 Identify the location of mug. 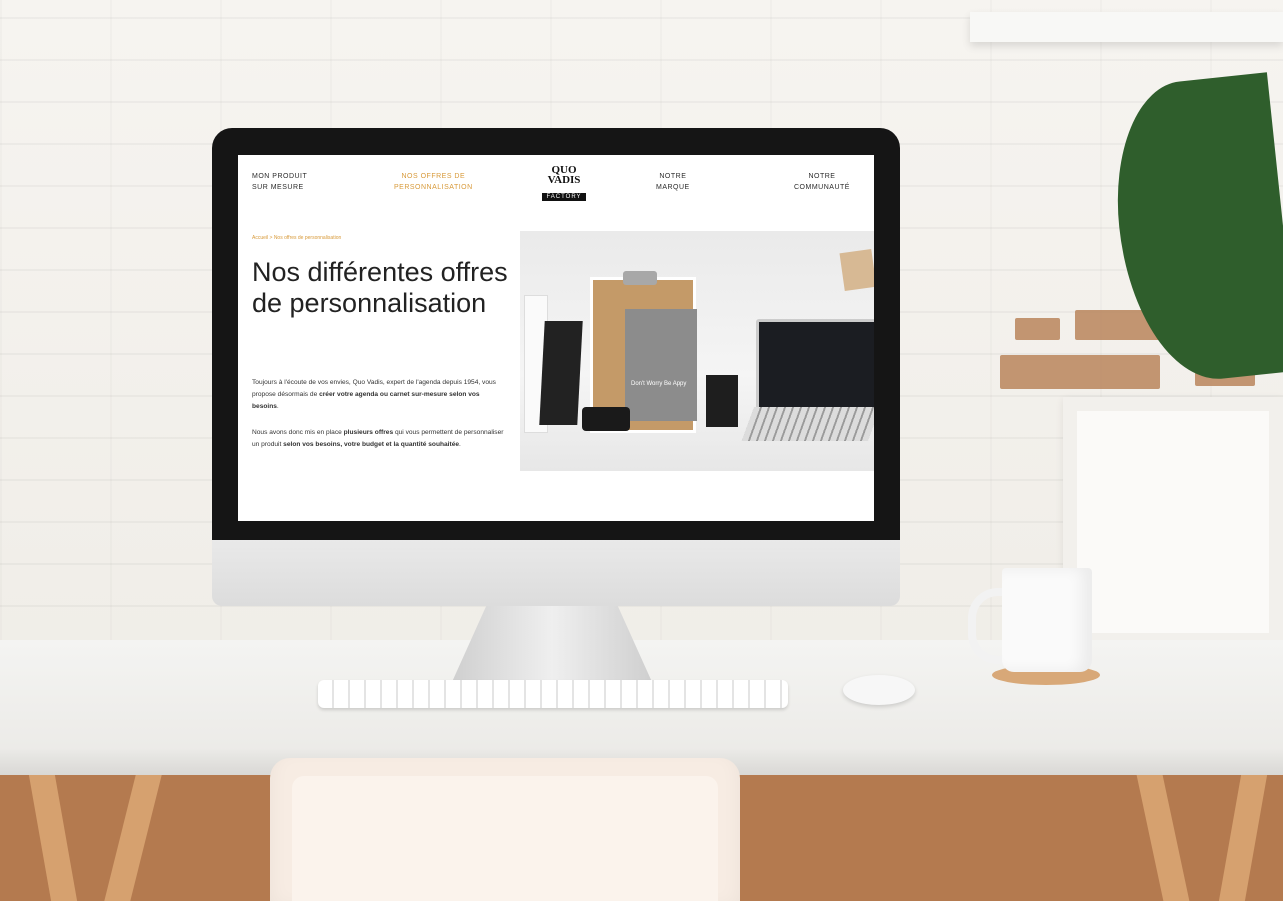
(1047, 620).